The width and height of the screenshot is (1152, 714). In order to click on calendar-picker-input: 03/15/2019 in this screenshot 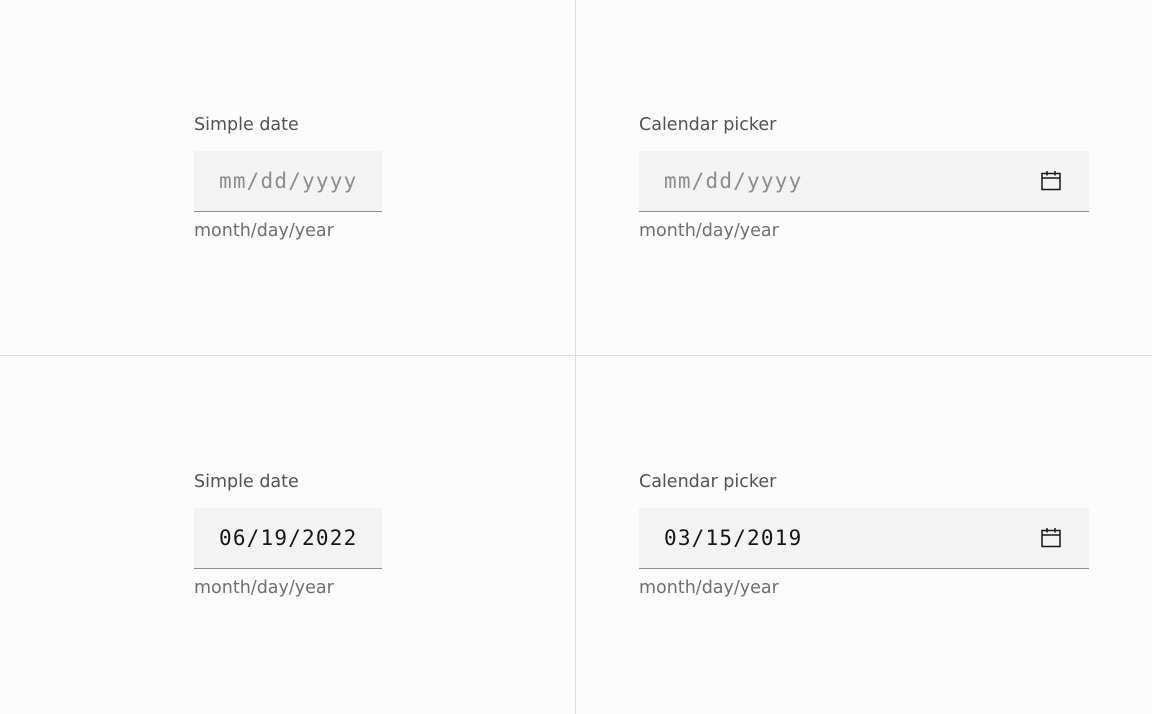, I will do `click(864, 538)`.